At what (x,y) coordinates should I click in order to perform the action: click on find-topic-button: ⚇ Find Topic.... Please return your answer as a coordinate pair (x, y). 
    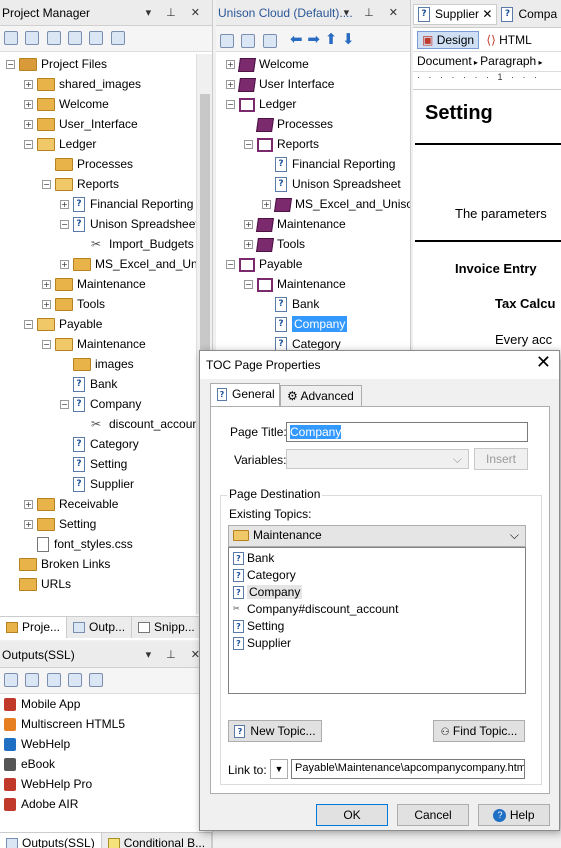
    Looking at the image, I should click on (479, 731).